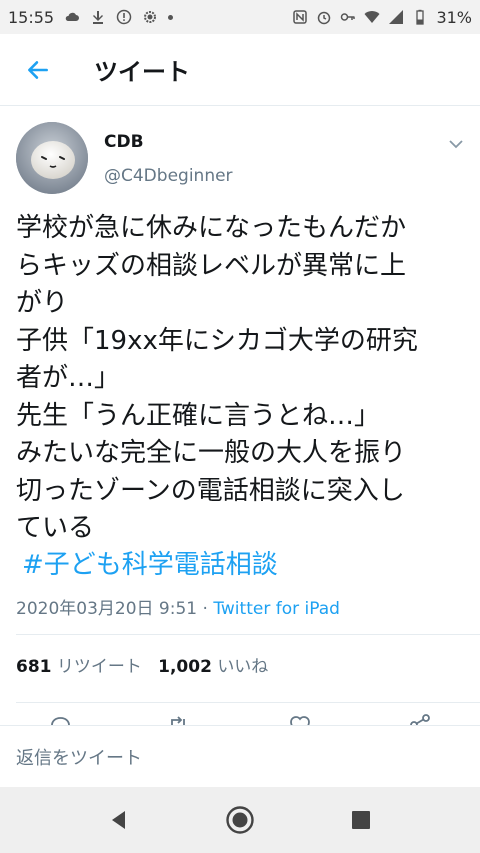 This screenshot has width=480, height=853. Describe the element at coordinates (372, 17) in the screenshot. I see `wifi-icon` at that location.